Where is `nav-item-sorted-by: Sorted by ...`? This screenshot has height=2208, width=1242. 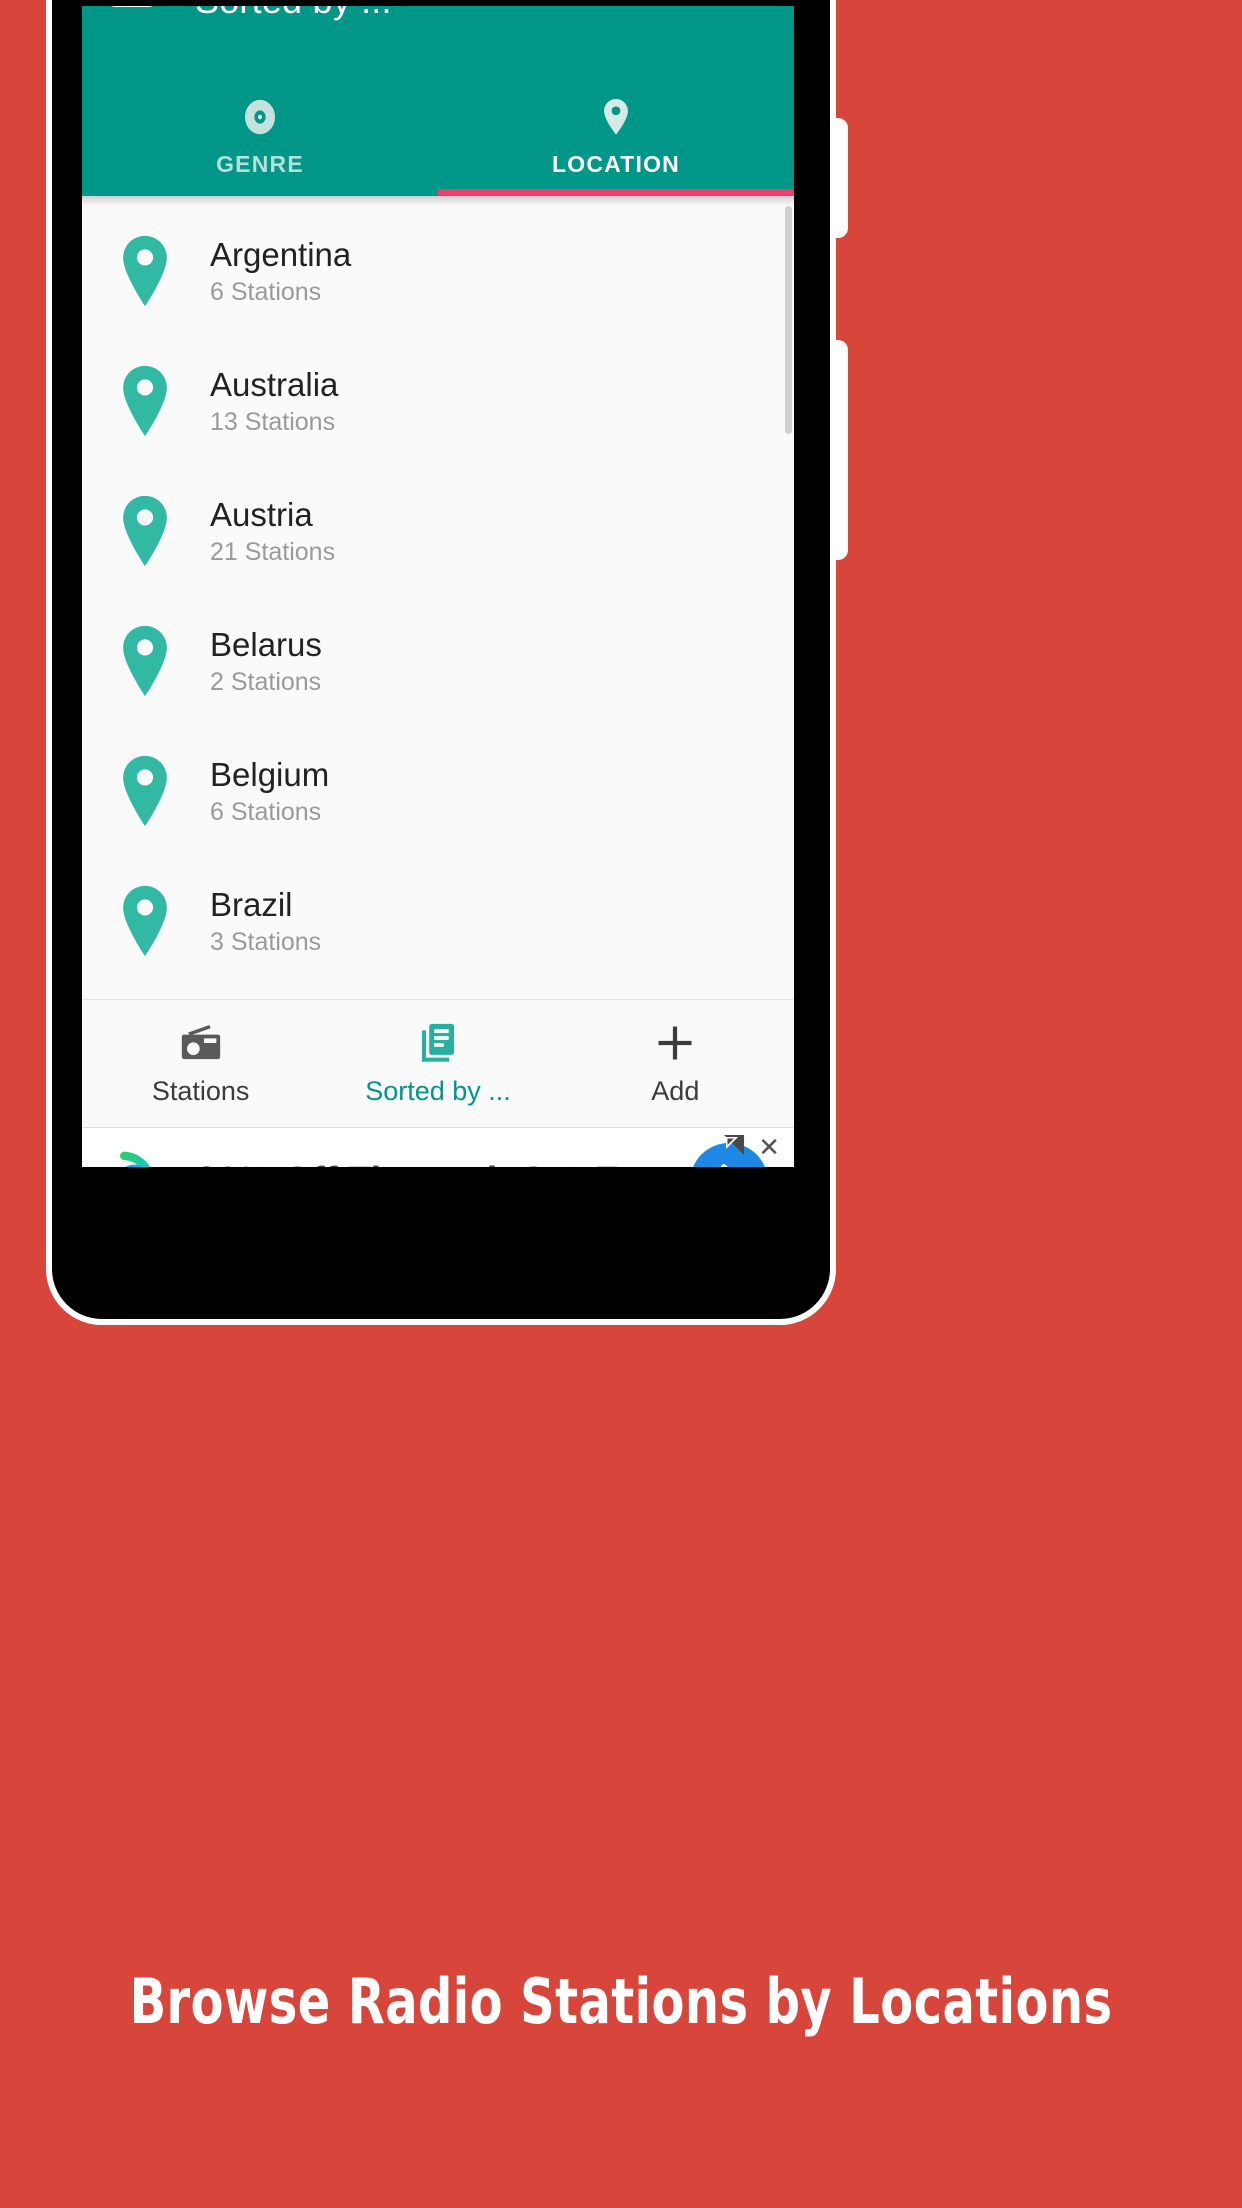
nav-item-sorted-by: Sorted by ... is located at coordinates (437, 1063).